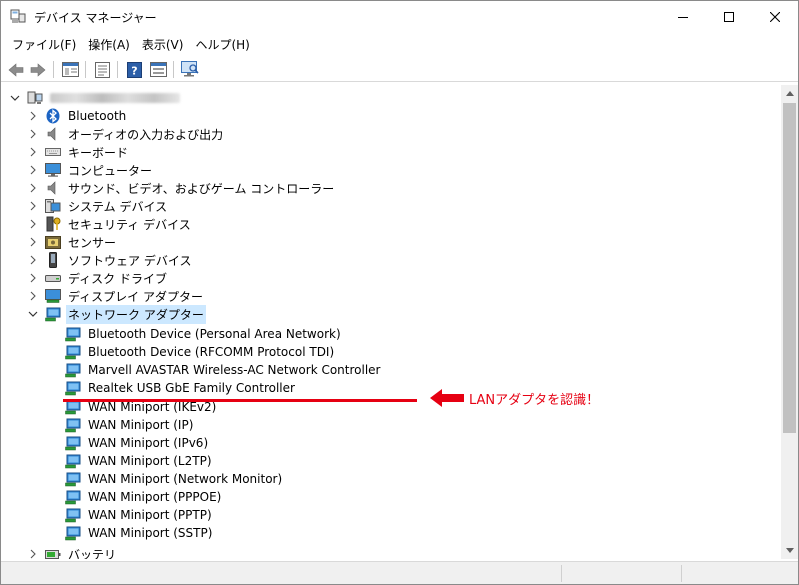  Describe the element at coordinates (92, 553) in the screenshot. I see `category-label: バッテリ` at that location.